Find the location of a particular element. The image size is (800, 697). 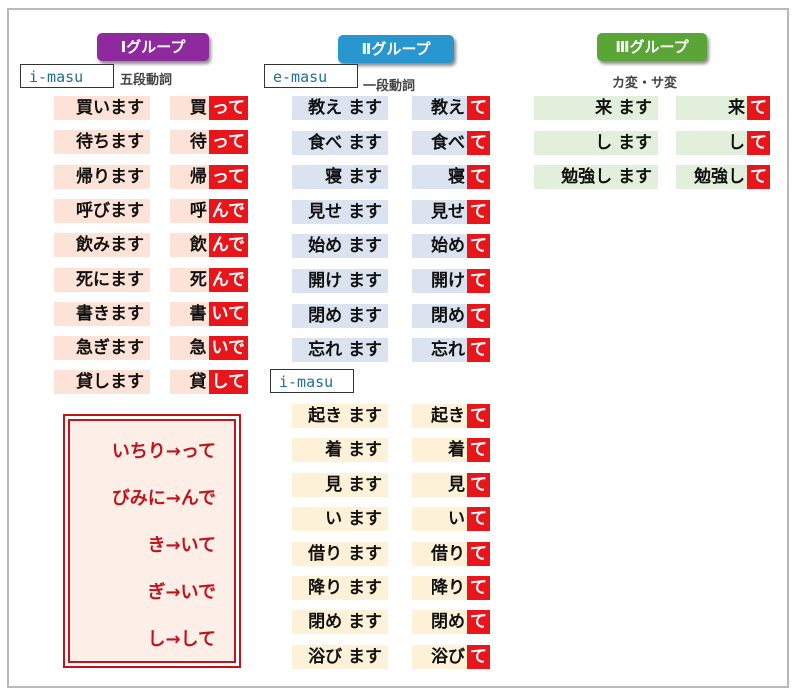

te-form-stem: 呼 is located at coordinates (198, 210).